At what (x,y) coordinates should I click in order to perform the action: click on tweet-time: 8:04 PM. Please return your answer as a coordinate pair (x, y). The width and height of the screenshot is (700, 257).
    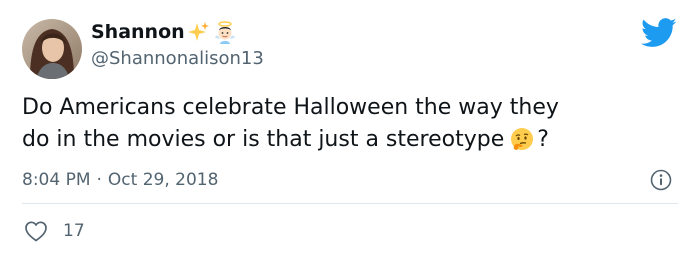
    Looking at the image, I should click on (56, 180).